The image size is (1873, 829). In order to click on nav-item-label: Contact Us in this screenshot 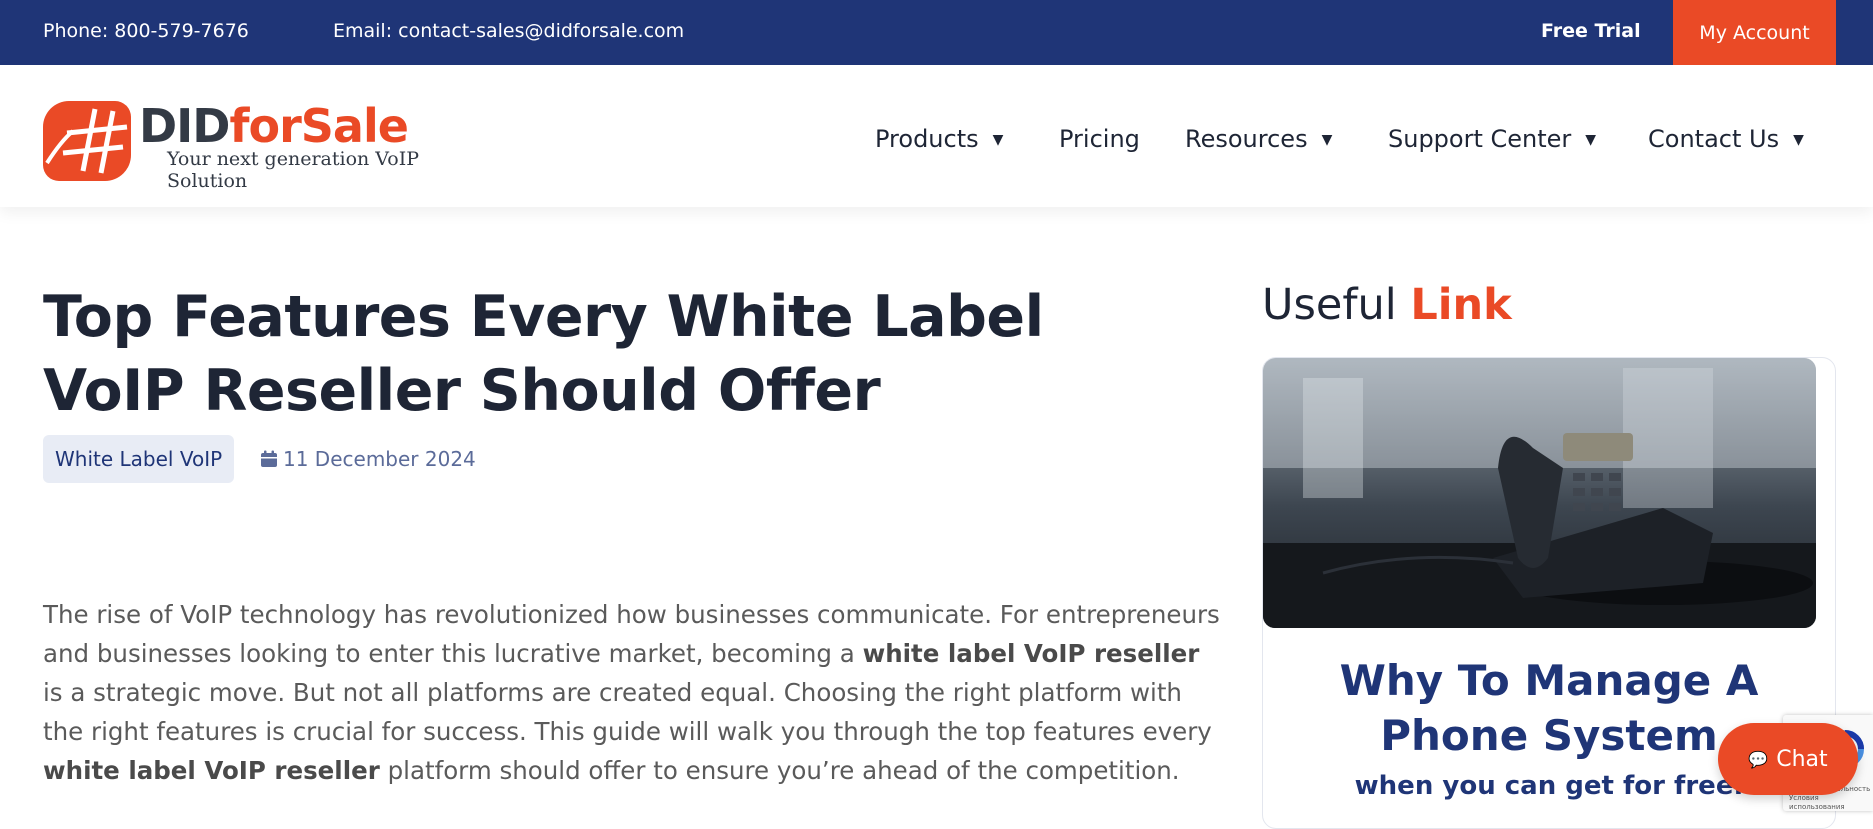, I will do `click(1714, 139)`.